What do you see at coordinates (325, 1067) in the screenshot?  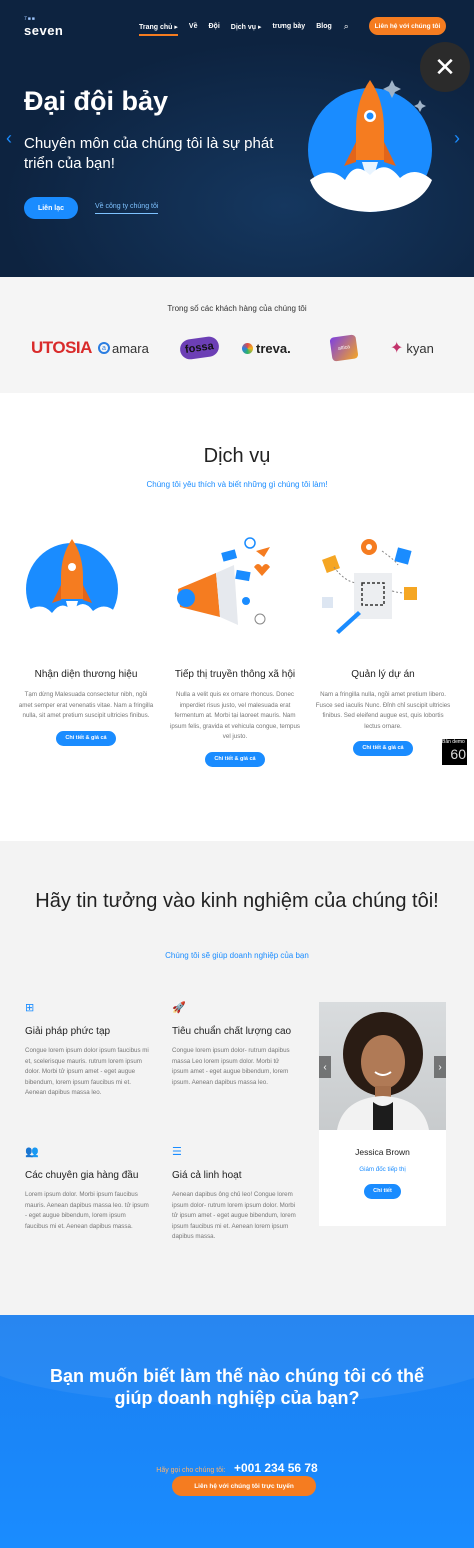 I see `card-prev-icon: ‹` at bounding box center [325, 1067].